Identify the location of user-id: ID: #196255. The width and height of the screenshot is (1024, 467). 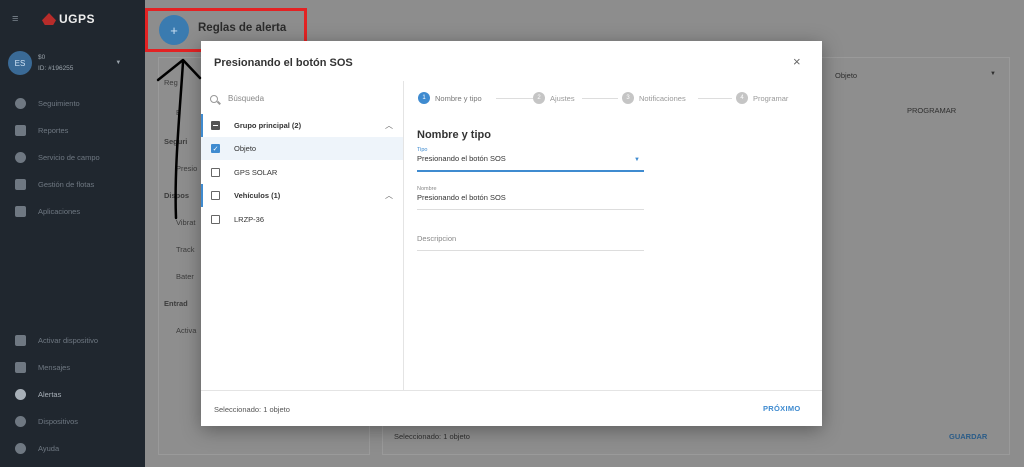
(56, 68).